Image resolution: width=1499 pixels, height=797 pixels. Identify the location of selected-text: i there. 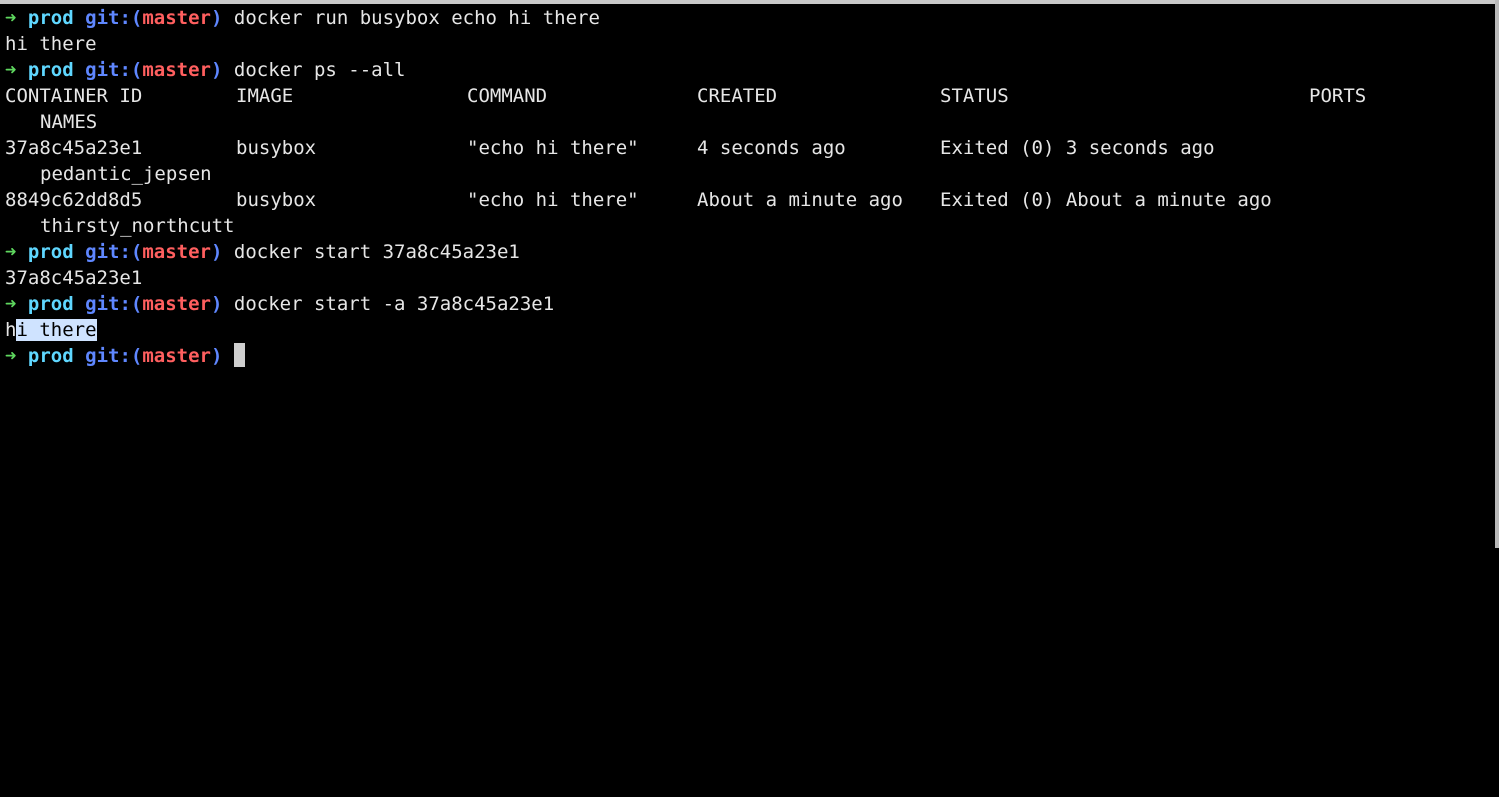
(56, 330).